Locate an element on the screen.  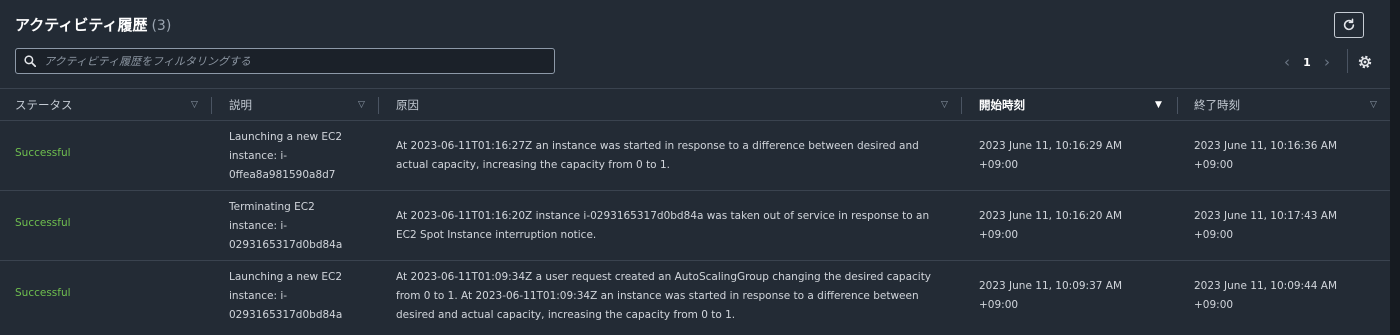
start-time-line: 2023 June 11, 10:16:29 AM is located at coordinates (1051, 146).